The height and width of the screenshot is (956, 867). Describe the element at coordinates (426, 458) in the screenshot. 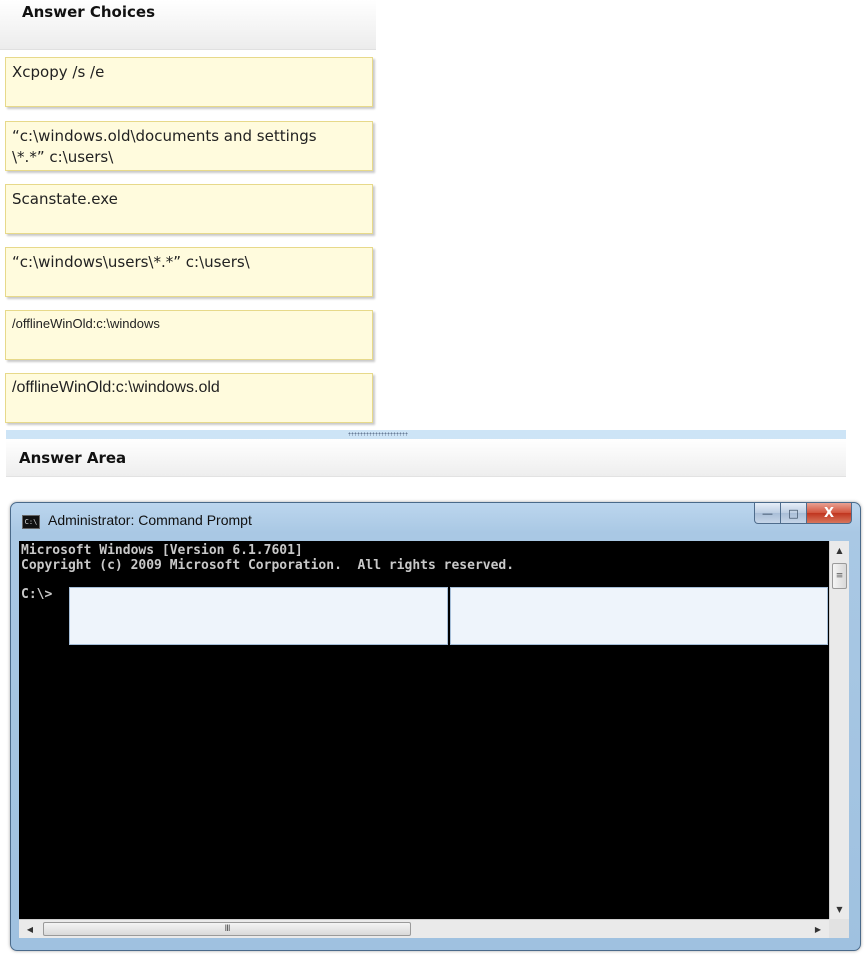

I see `answer-area-header: Answer Area` at that location.